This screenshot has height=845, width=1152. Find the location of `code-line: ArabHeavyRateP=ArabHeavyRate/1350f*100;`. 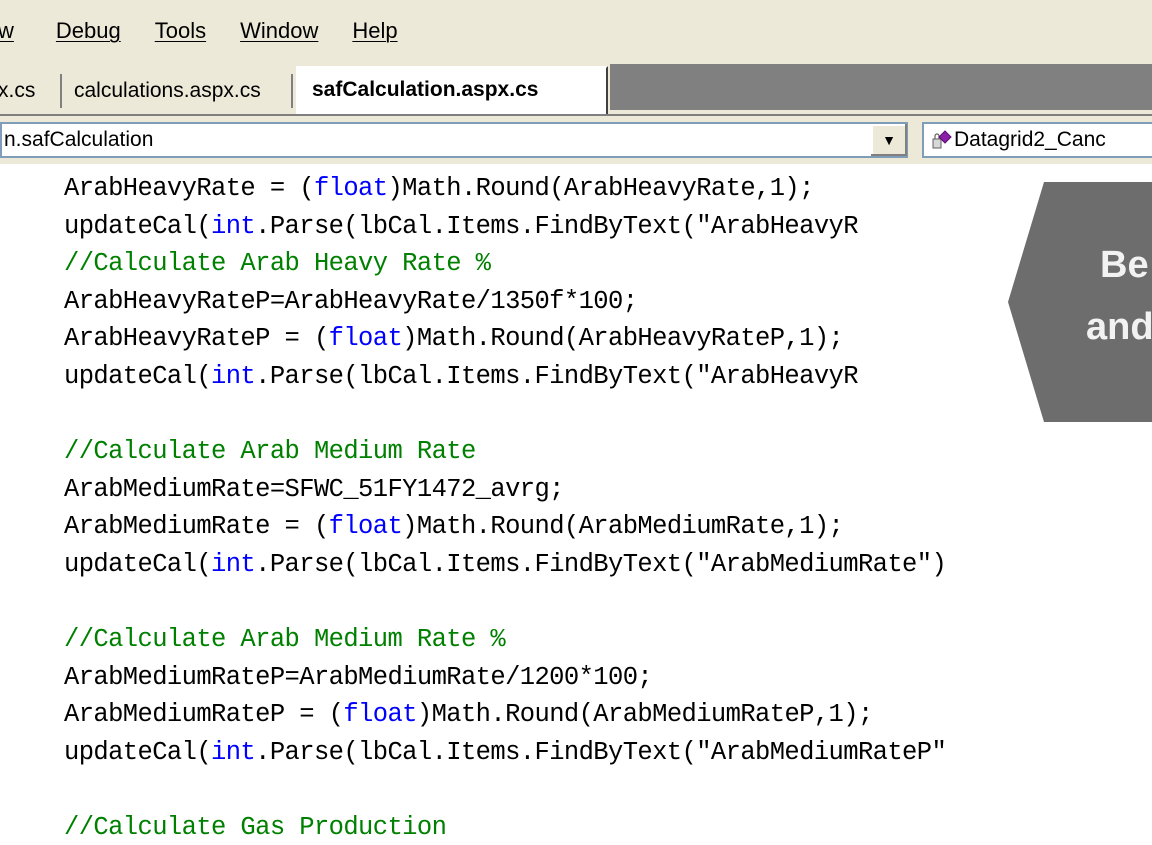

code-line: ArabHeavyRateP=ArabHeavyRate/1350f*100; is located at coordinates (351, 301).